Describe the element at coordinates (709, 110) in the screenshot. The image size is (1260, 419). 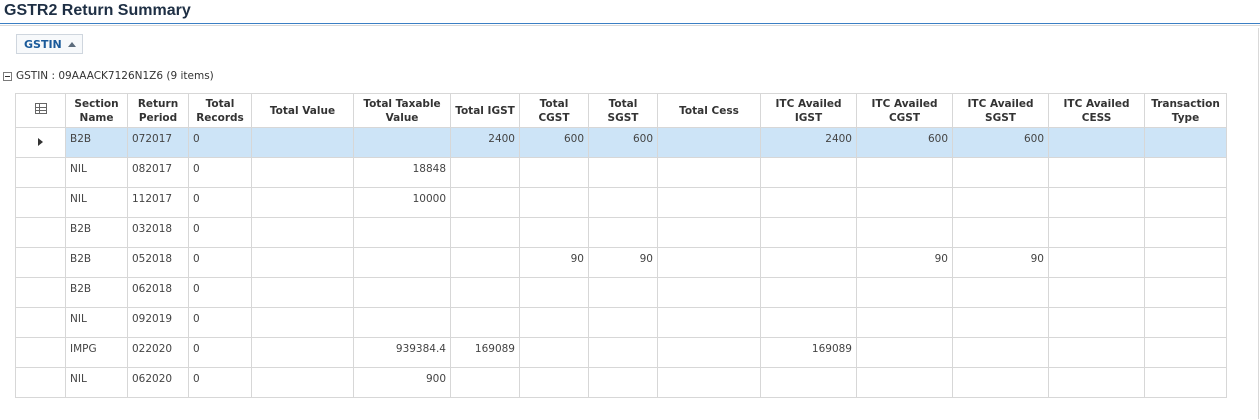
I see `col-total-cess: Total Cess` at that location.